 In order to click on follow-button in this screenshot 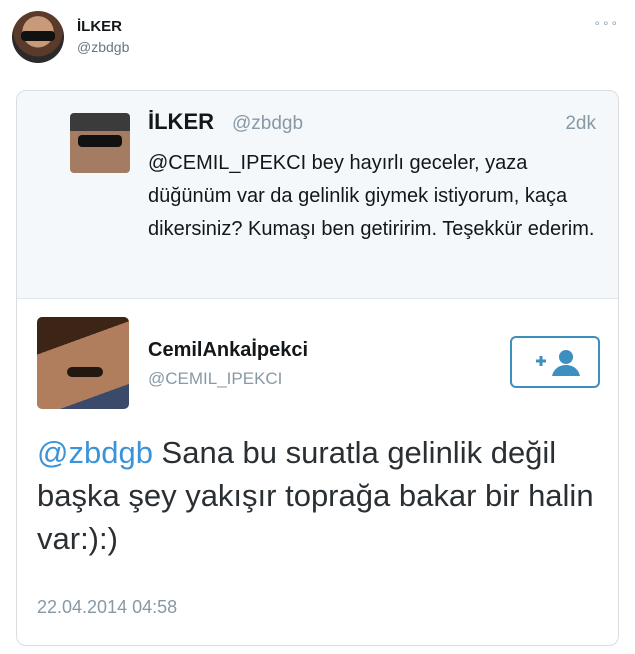, I will do `click(555, 362)`.